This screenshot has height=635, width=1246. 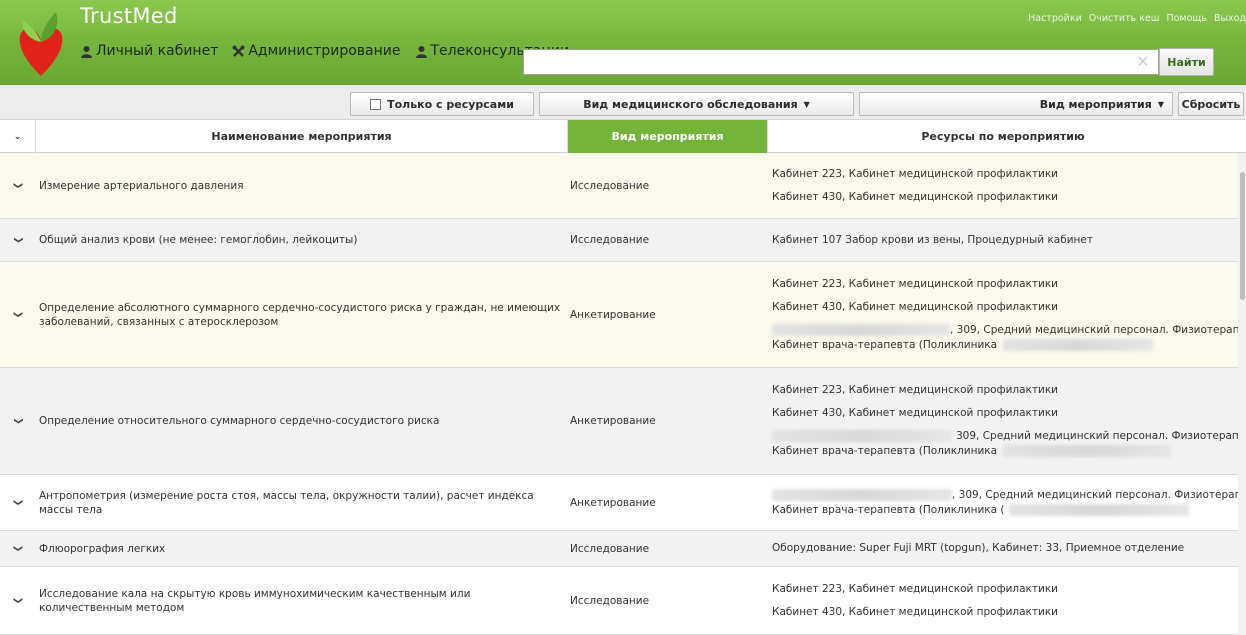 What do you see at coordinates (102, 548) in the screenshot?
I see `event-name: Флюорография легких` at bounding box center [102, 548].